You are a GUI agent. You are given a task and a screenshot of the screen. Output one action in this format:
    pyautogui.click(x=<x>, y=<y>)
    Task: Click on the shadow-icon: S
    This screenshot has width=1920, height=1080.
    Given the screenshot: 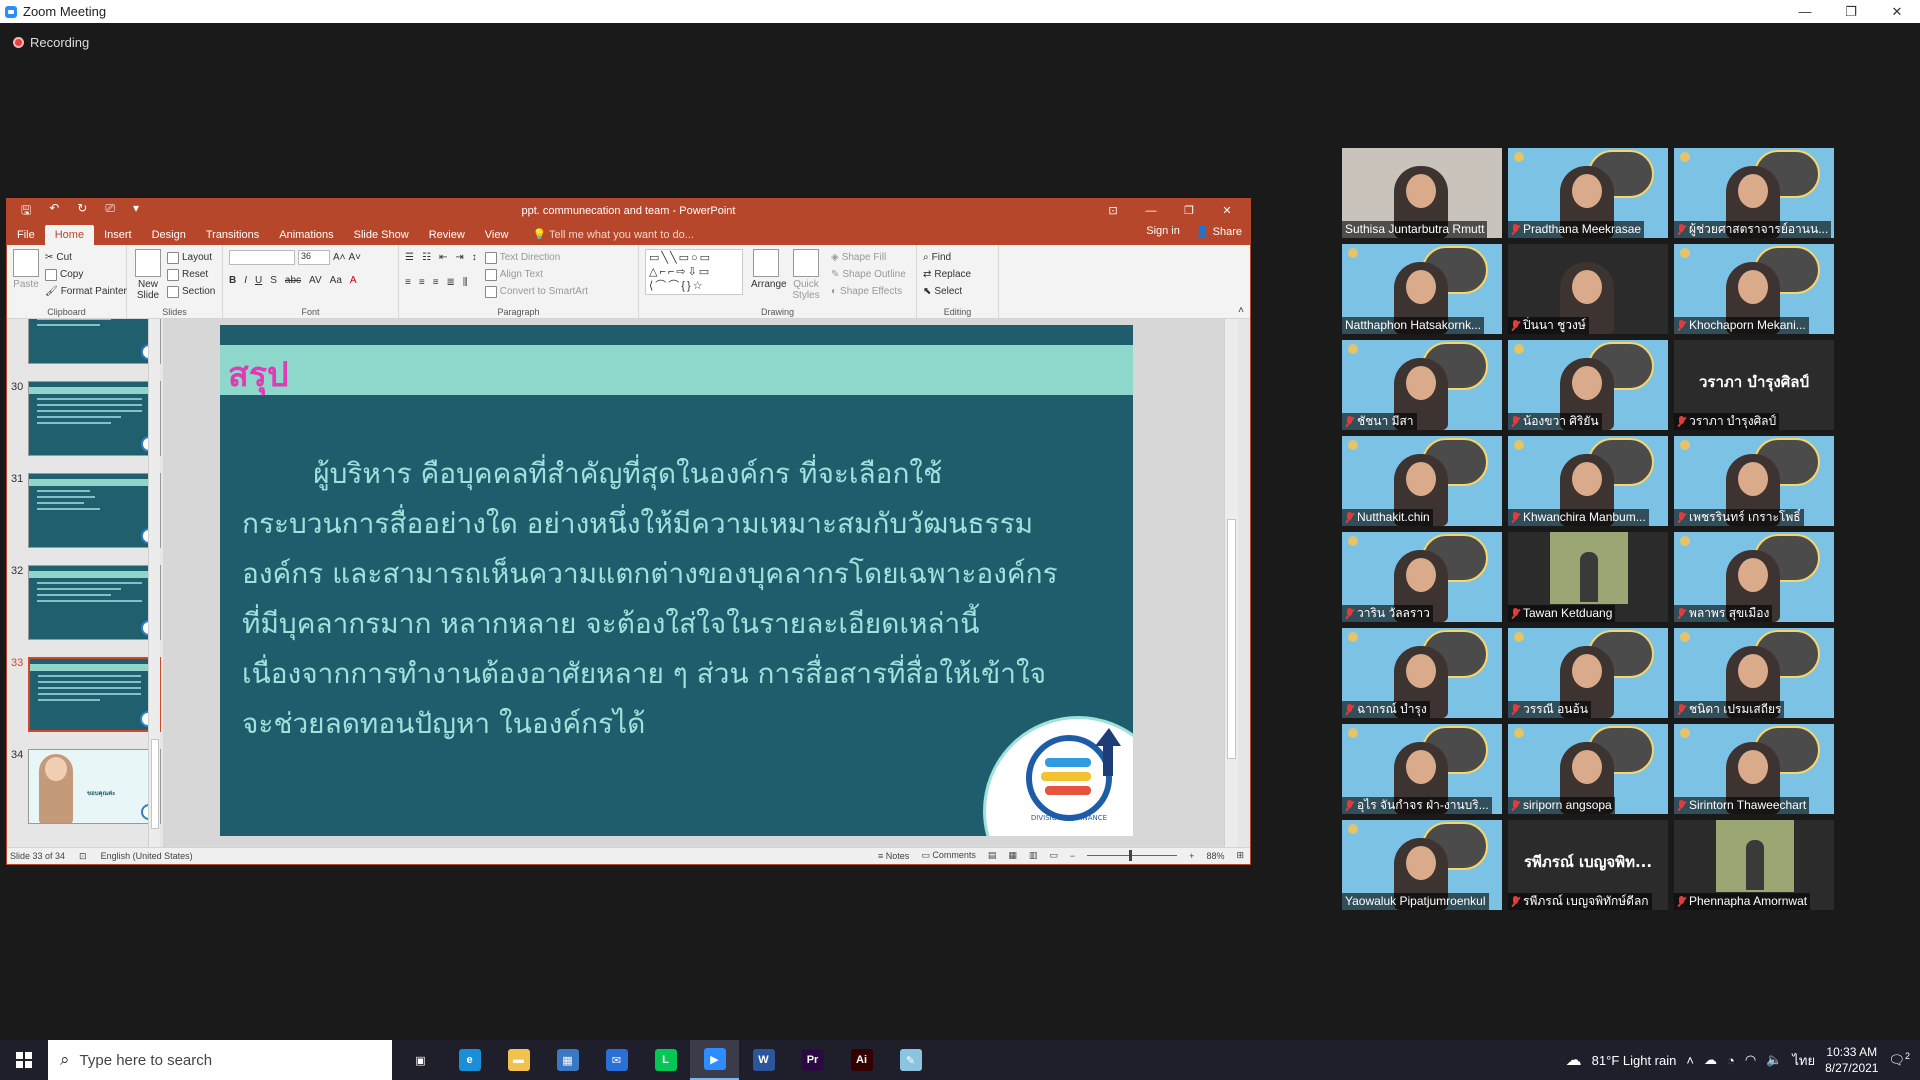 What is the action you would take?
    pyautogui.click(x=273, y=280)
    